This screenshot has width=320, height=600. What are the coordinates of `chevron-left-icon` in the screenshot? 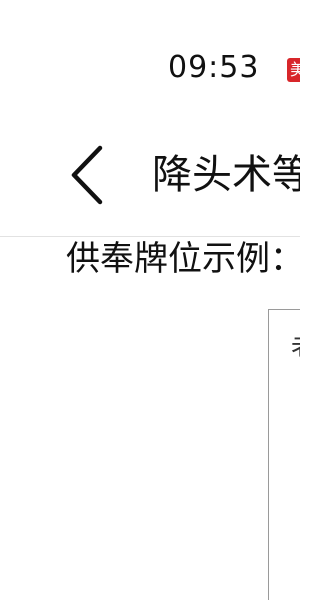 It's located at (87, 175).